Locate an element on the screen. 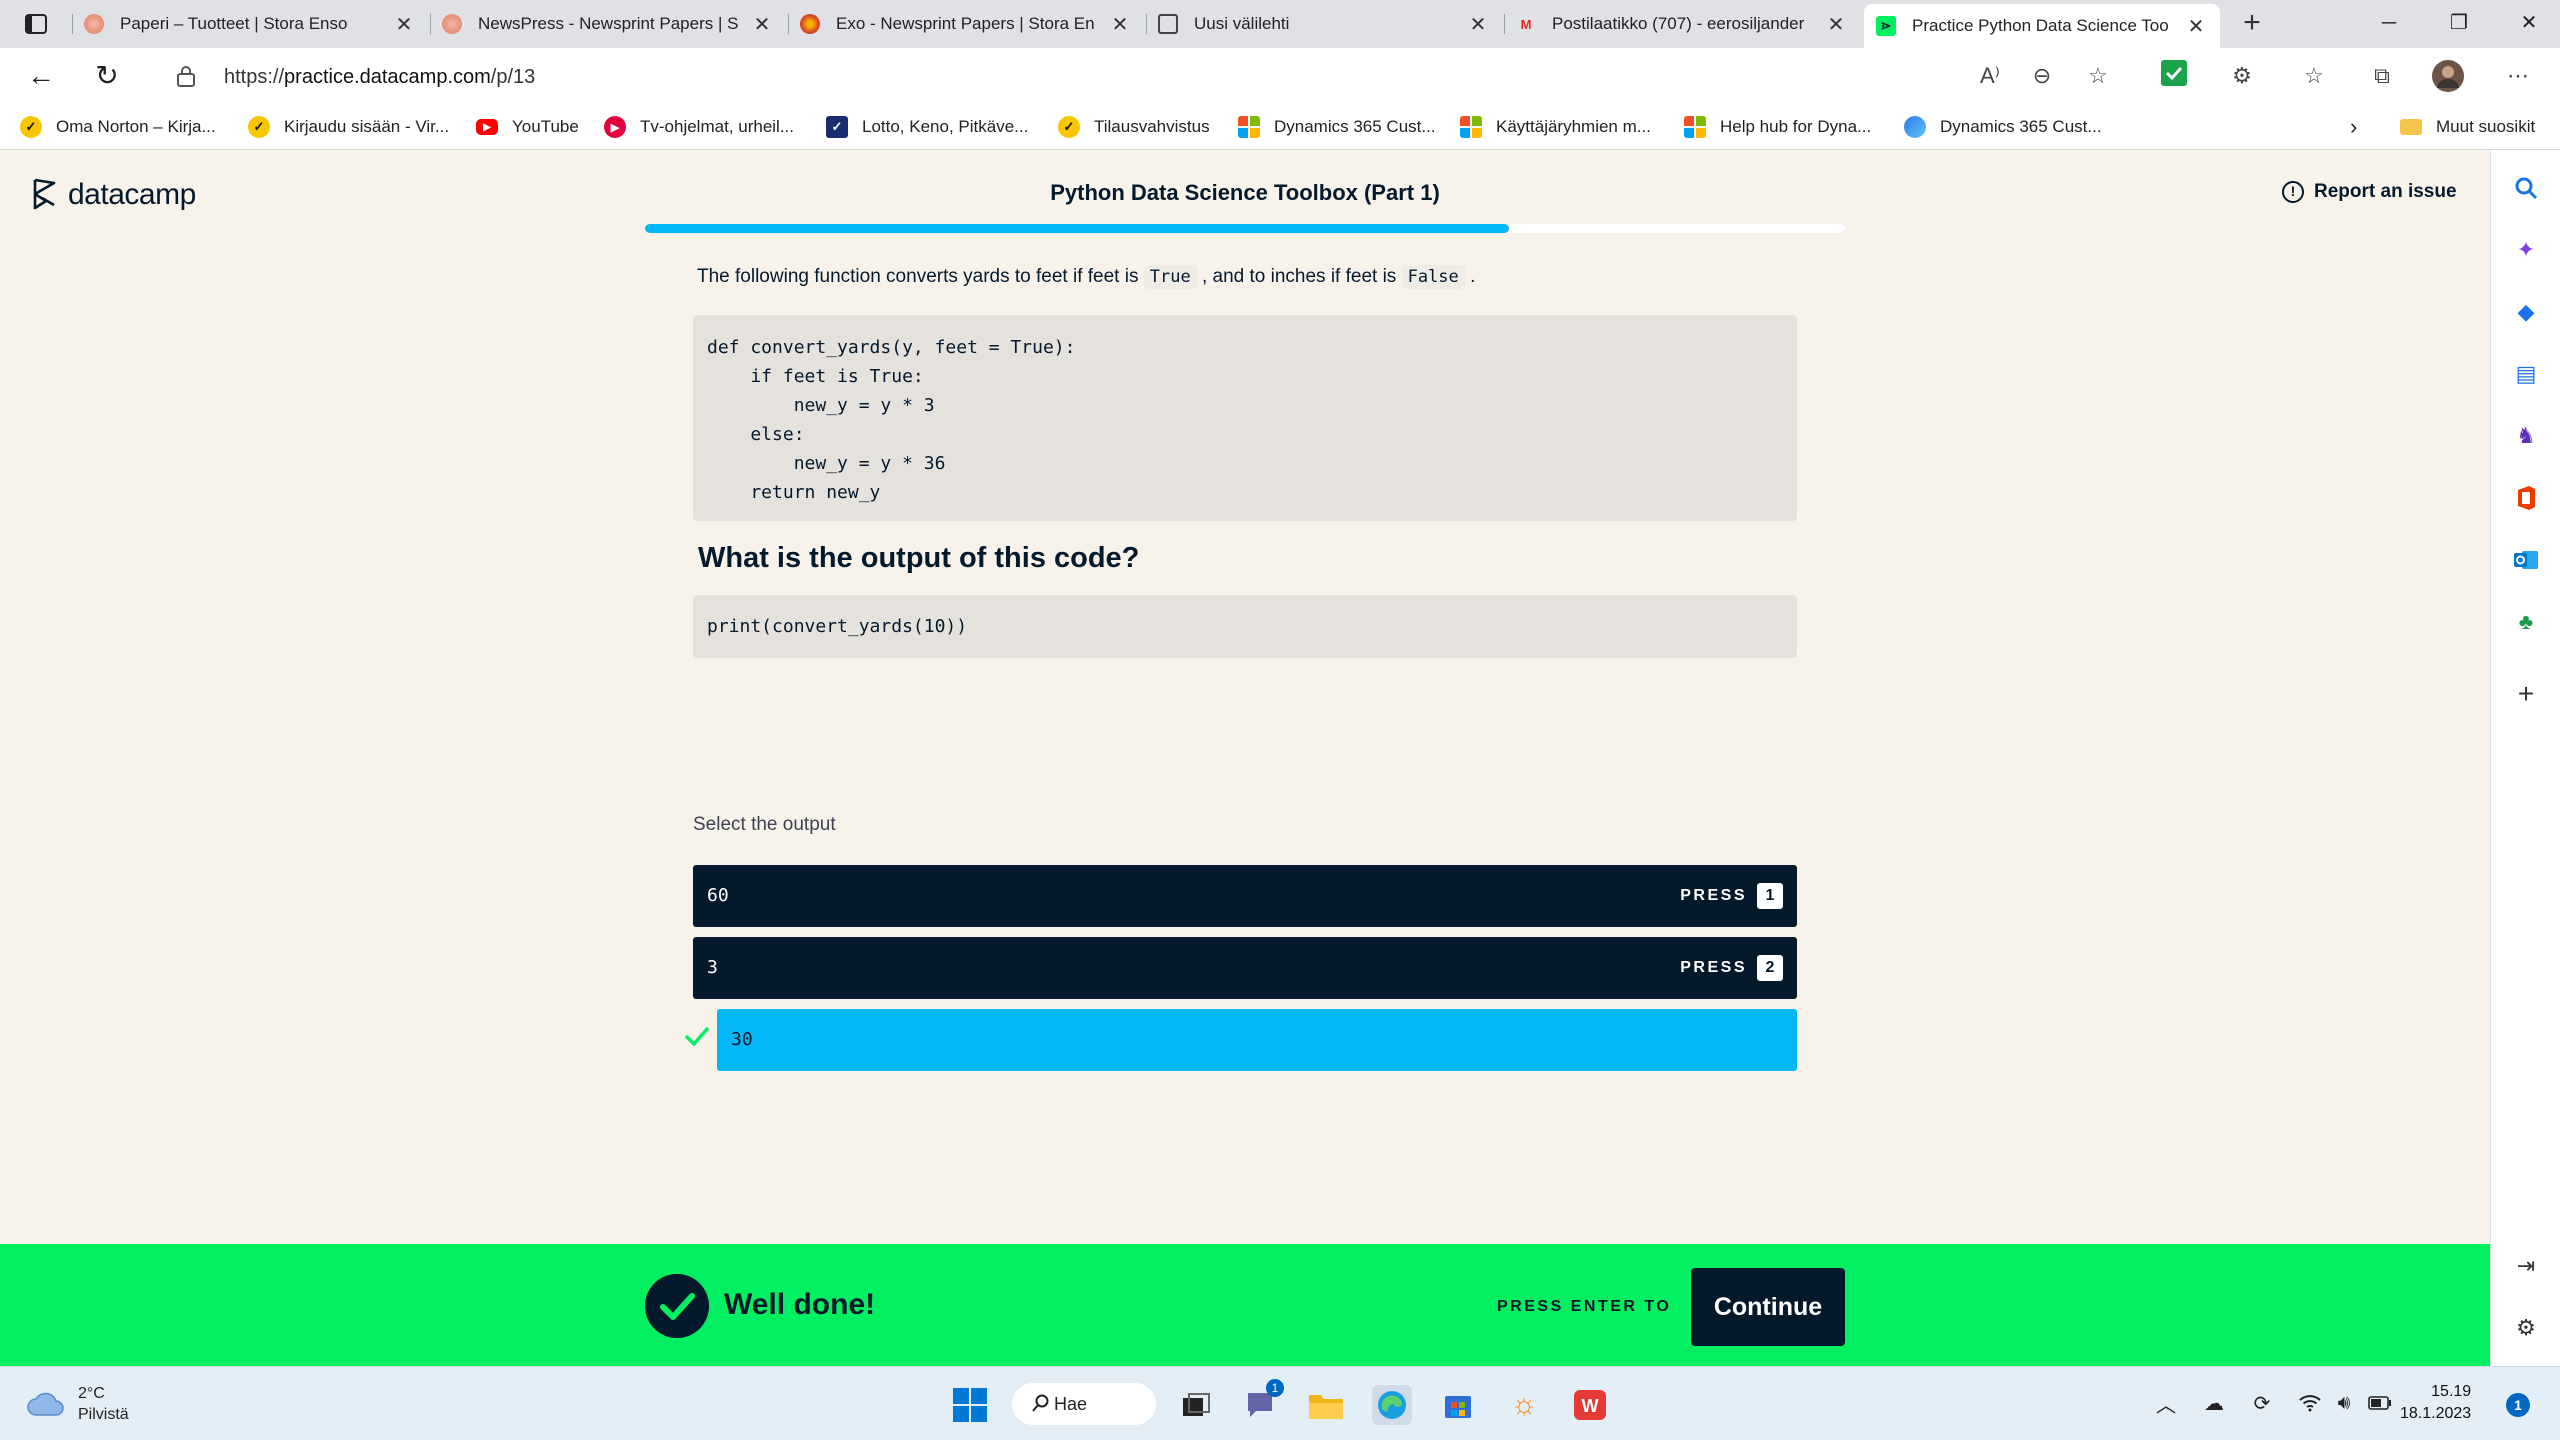 The height and width of the screenshot is (1440, 2560). settings-gear-icon: ⚙ is located at coordinates (2526, 1328).